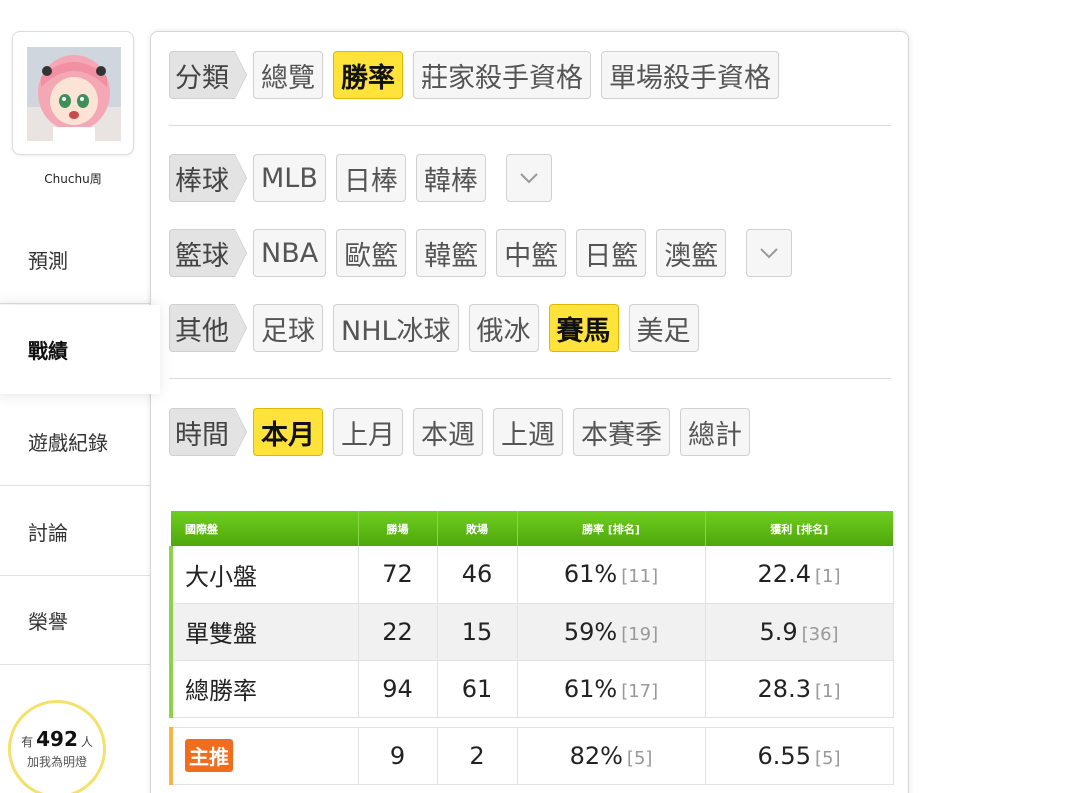  What do you see at coordinates (75, 620) in the screenshot?
I see `nav-item-honor: 榮譽` at bounding box center [75, 620].